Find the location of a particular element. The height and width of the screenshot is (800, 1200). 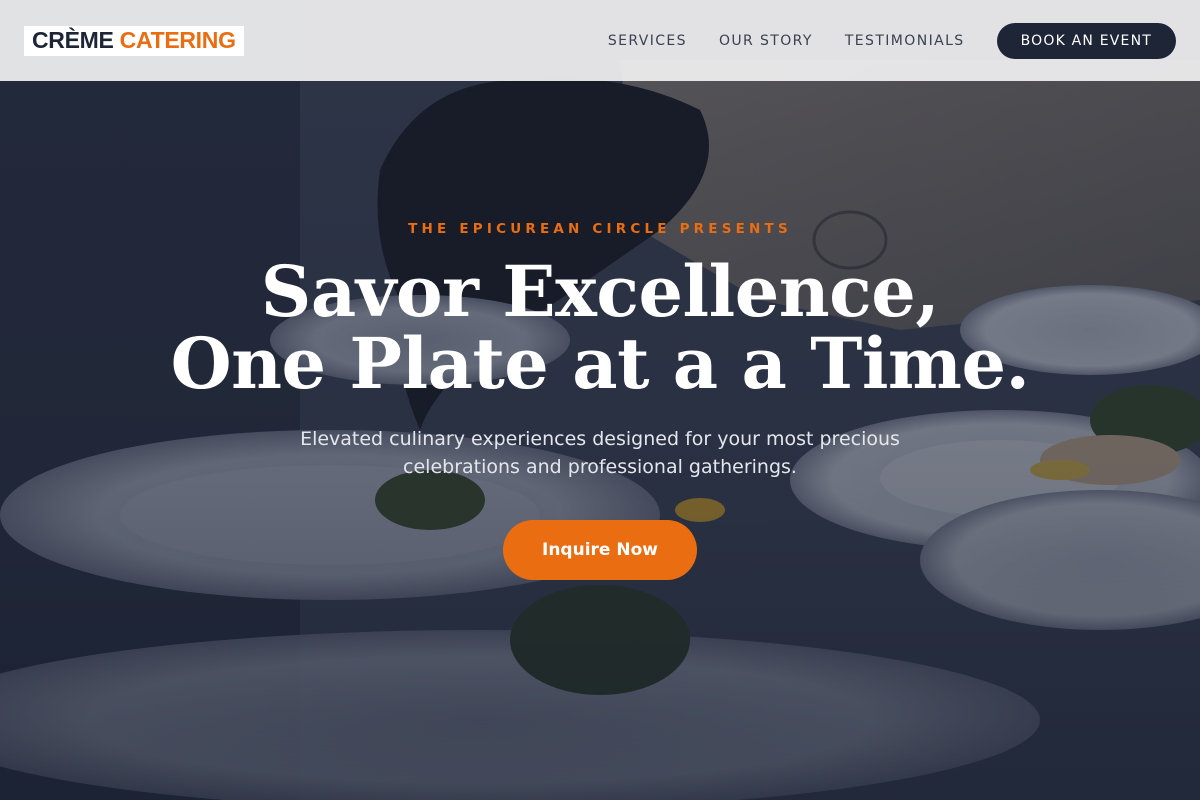

nav-link-services: SERVICES is located at coordinates (647, 41).